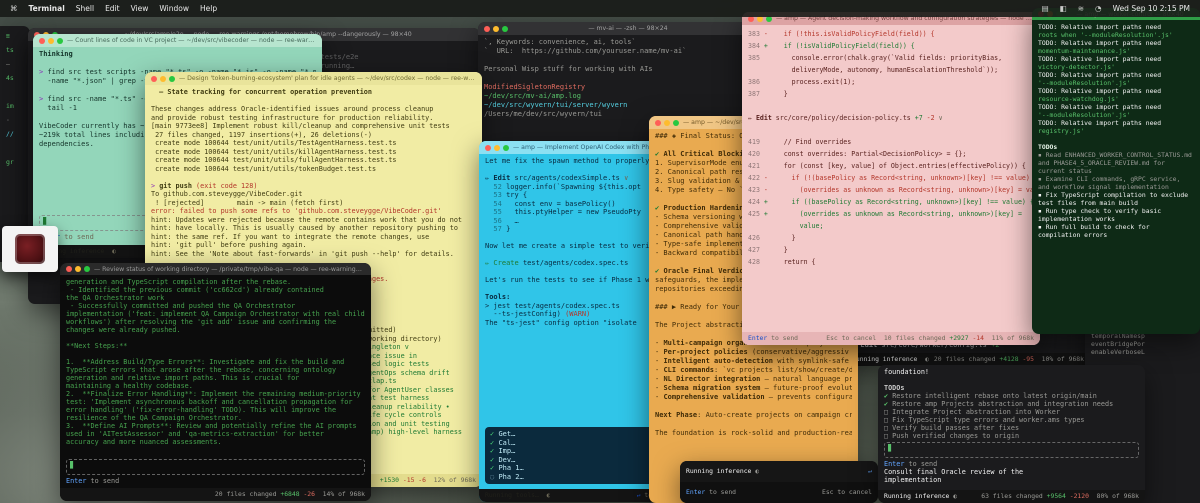 This screenshot has width=1200, height=503. What do you see at coordinates (1151, 8) in the screenshot?
I see `menu-bar-clock: Wed Sep 10 2:15 PM` at bounding box center [1151, 8].